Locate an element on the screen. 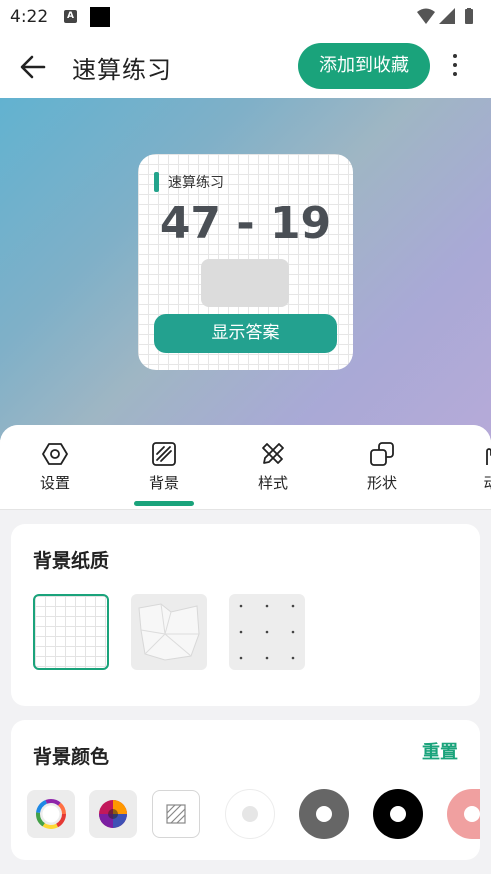  status-icons is located at coordinates (448, 19).